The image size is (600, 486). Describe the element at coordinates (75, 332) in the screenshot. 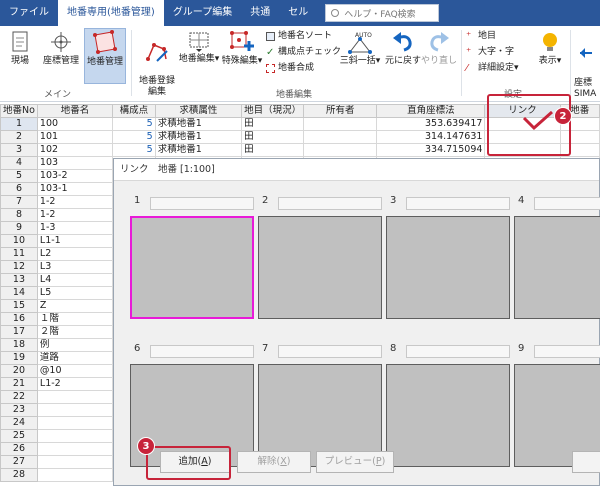

I see `table-cell: ２階` at that location.